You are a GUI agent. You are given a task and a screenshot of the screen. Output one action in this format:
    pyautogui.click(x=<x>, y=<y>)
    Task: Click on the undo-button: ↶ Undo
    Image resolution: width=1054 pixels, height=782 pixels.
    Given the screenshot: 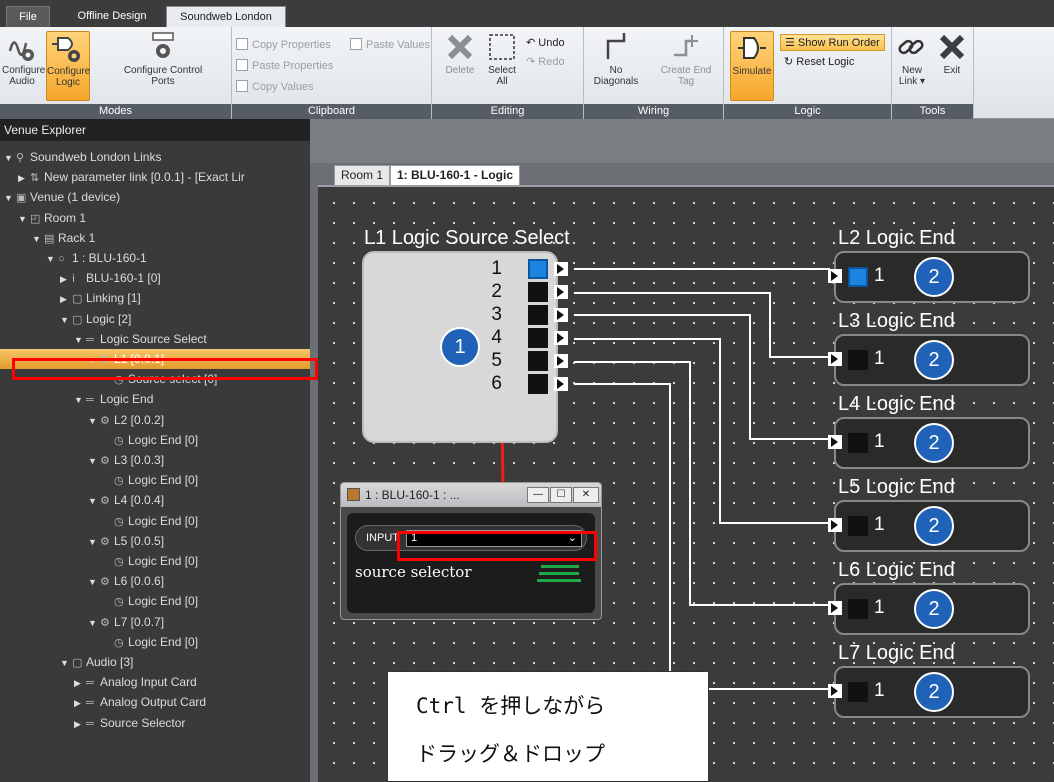 What is the action you would take?
    pyautogui.click(x=545, y=43)
    